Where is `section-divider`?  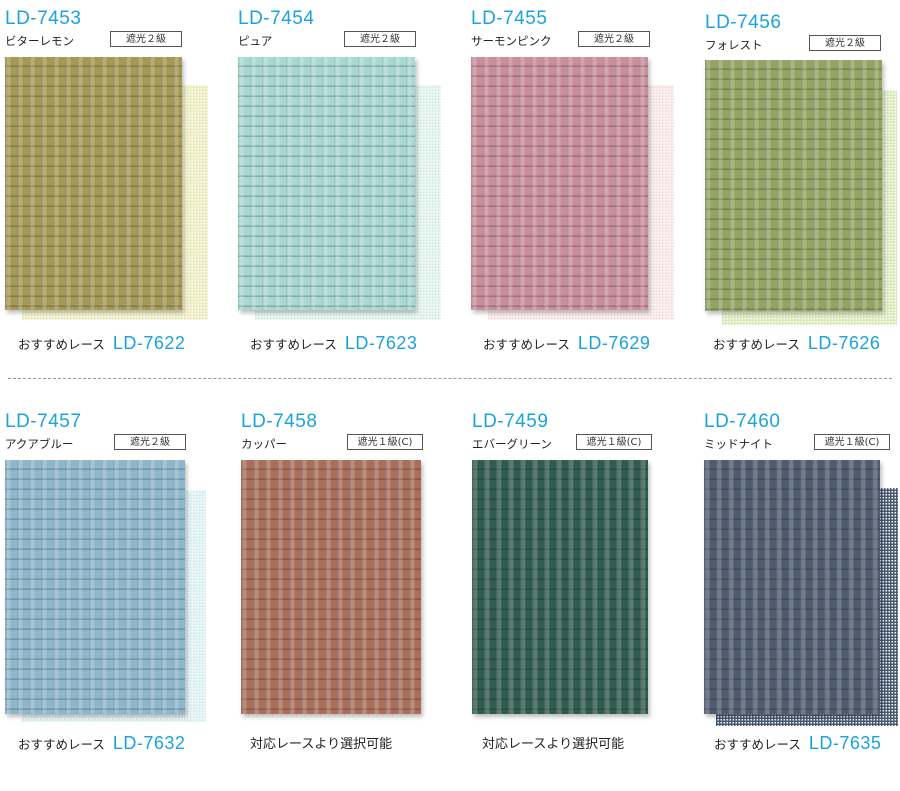 section-divider is located at coordinates (450, 378).